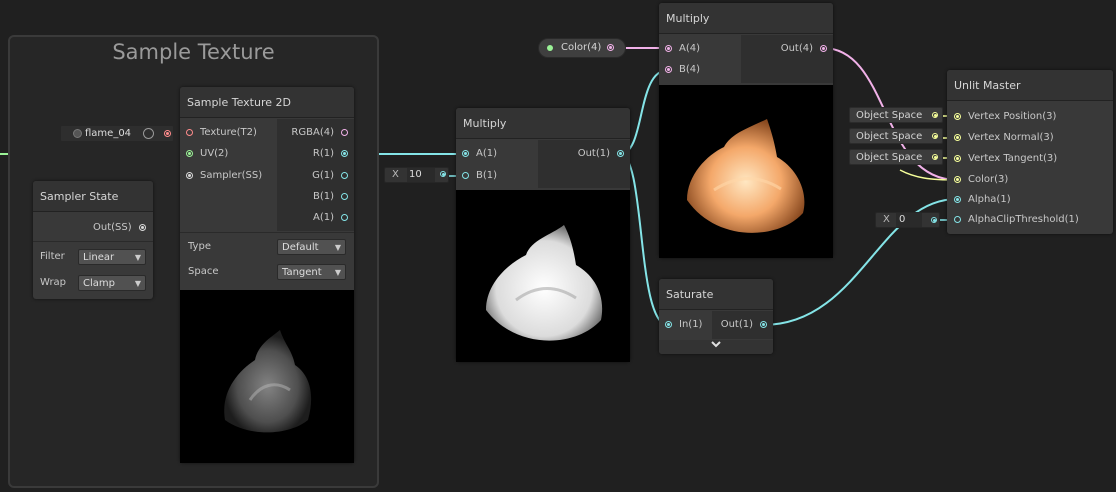 The width and height of the screenshot is (1116, 492). What do you see at coordinates (746, 176) in the screenshot?
I see `preview-flame-orange` at bounding box center [746, 176].